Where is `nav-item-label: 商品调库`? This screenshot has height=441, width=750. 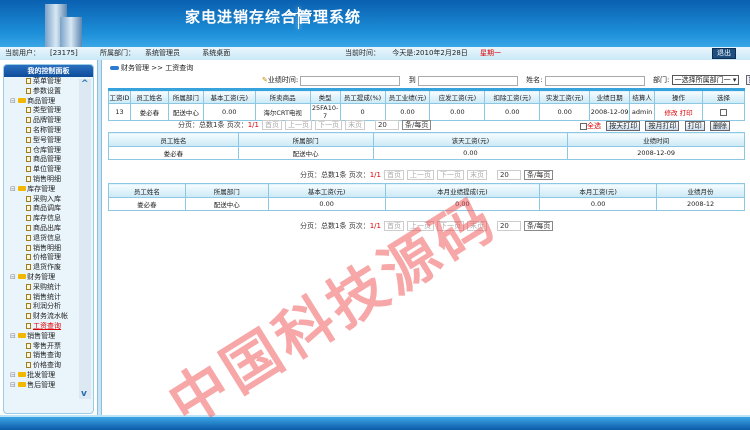 nav-item-label: 商品调库 is located at coordinates (47, 208).